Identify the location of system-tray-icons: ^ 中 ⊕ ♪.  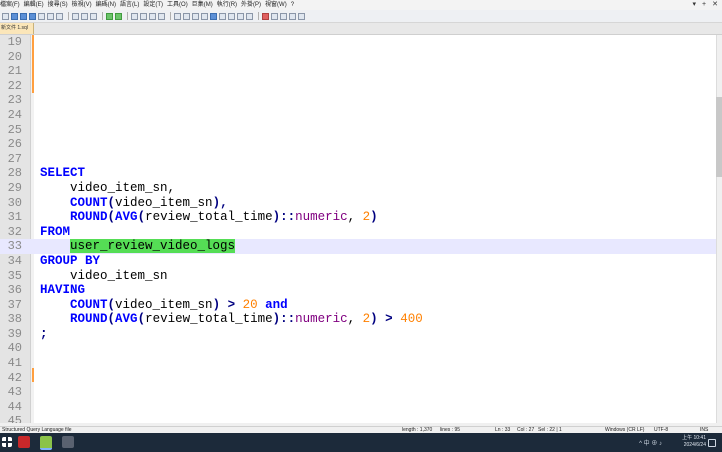
(650, 442).